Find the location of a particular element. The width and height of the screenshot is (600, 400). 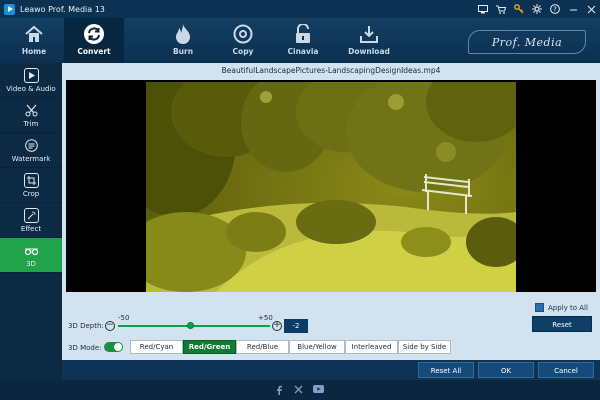

sidebar-item-label: Trim is located at coordinates (31, 123).